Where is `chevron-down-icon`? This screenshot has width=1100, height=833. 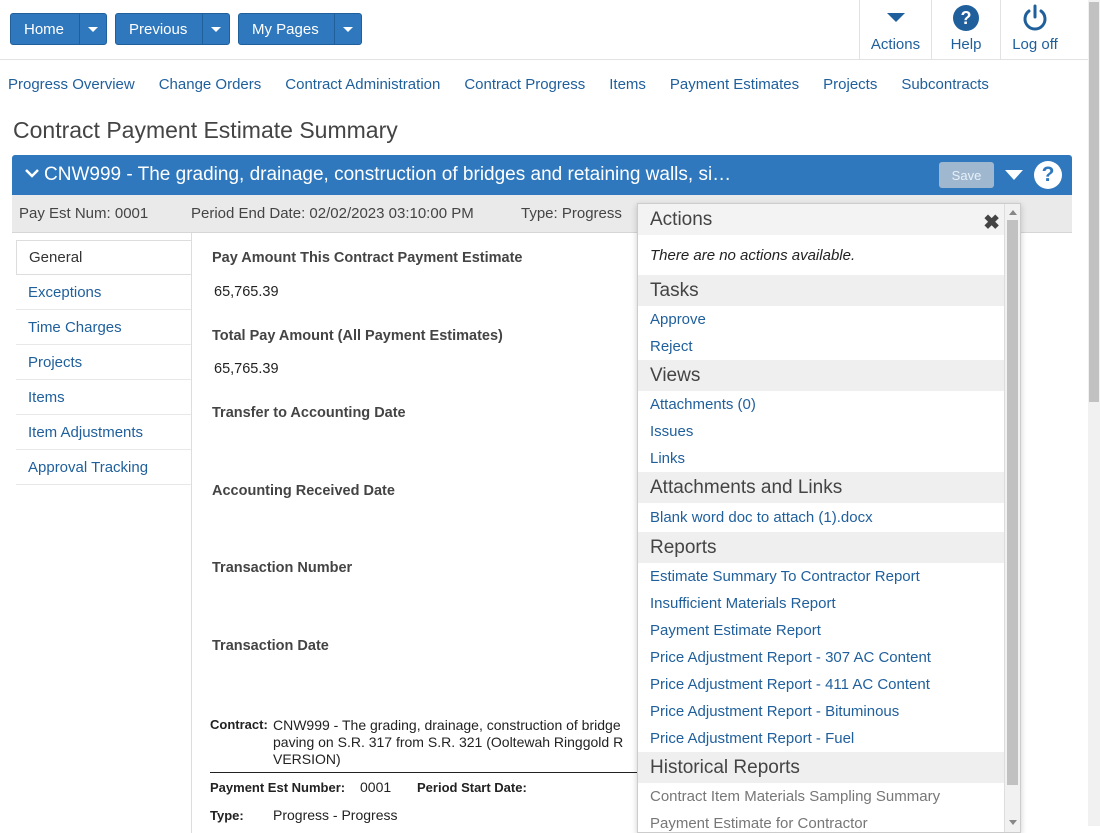
chevron-down-icon is located at coordinates (896, 18).